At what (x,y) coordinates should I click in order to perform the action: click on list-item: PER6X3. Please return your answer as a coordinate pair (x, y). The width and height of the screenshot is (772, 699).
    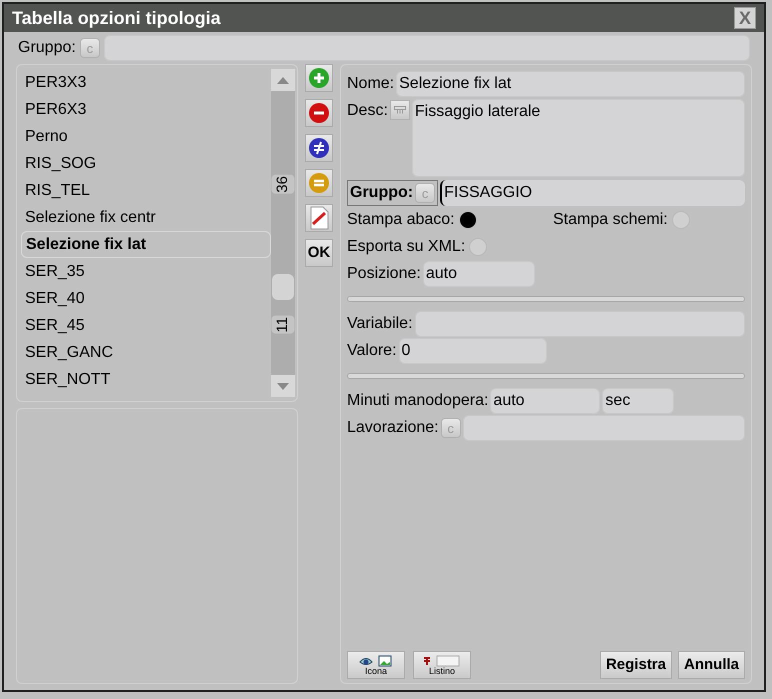
    Looking at the image, I should click on (146, 109).